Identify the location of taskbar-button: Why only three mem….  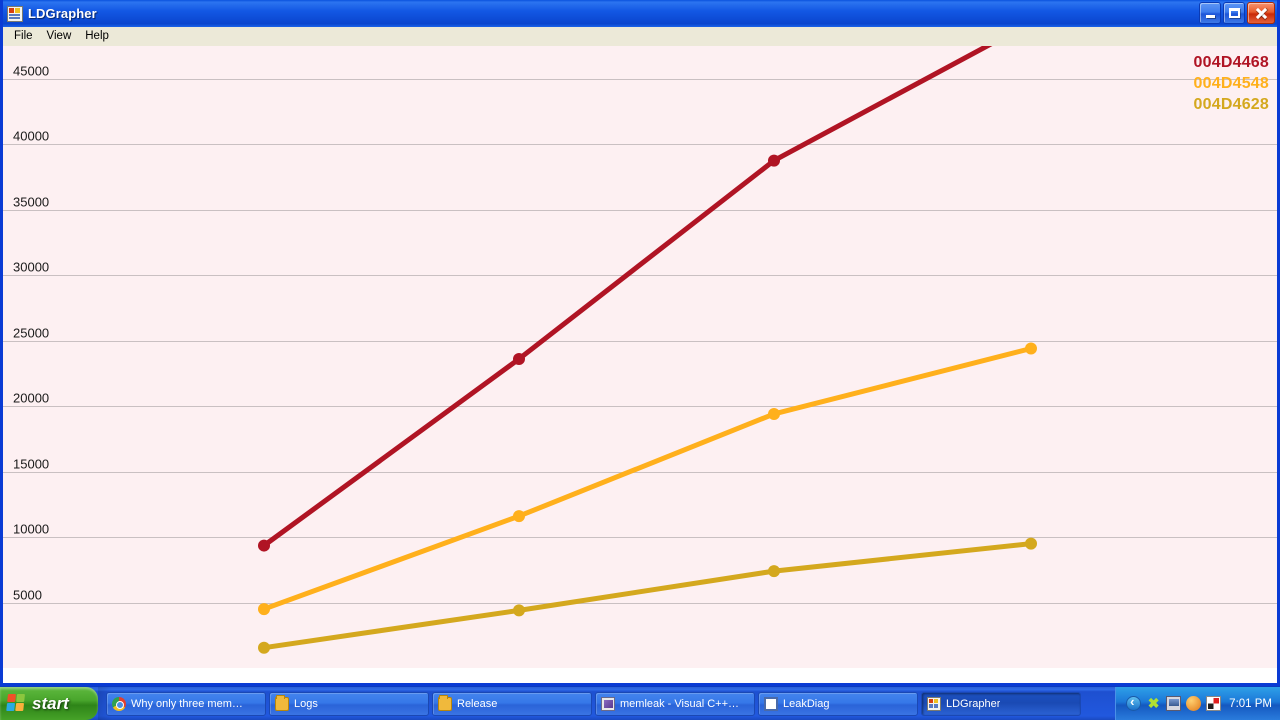
(186, 703).